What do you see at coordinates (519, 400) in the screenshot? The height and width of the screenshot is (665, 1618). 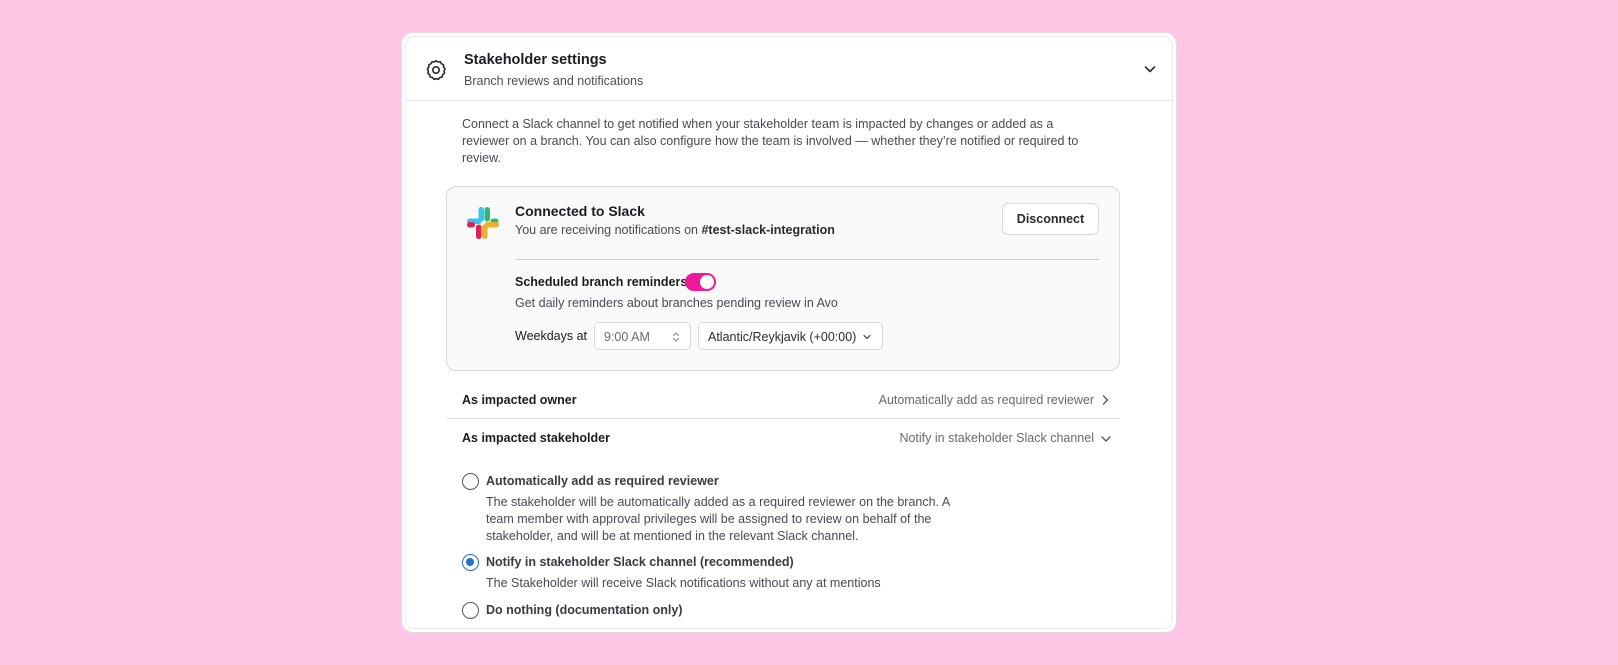 I see `impacted-owner-label: As impacted owner` at bounding box center [519, 400].